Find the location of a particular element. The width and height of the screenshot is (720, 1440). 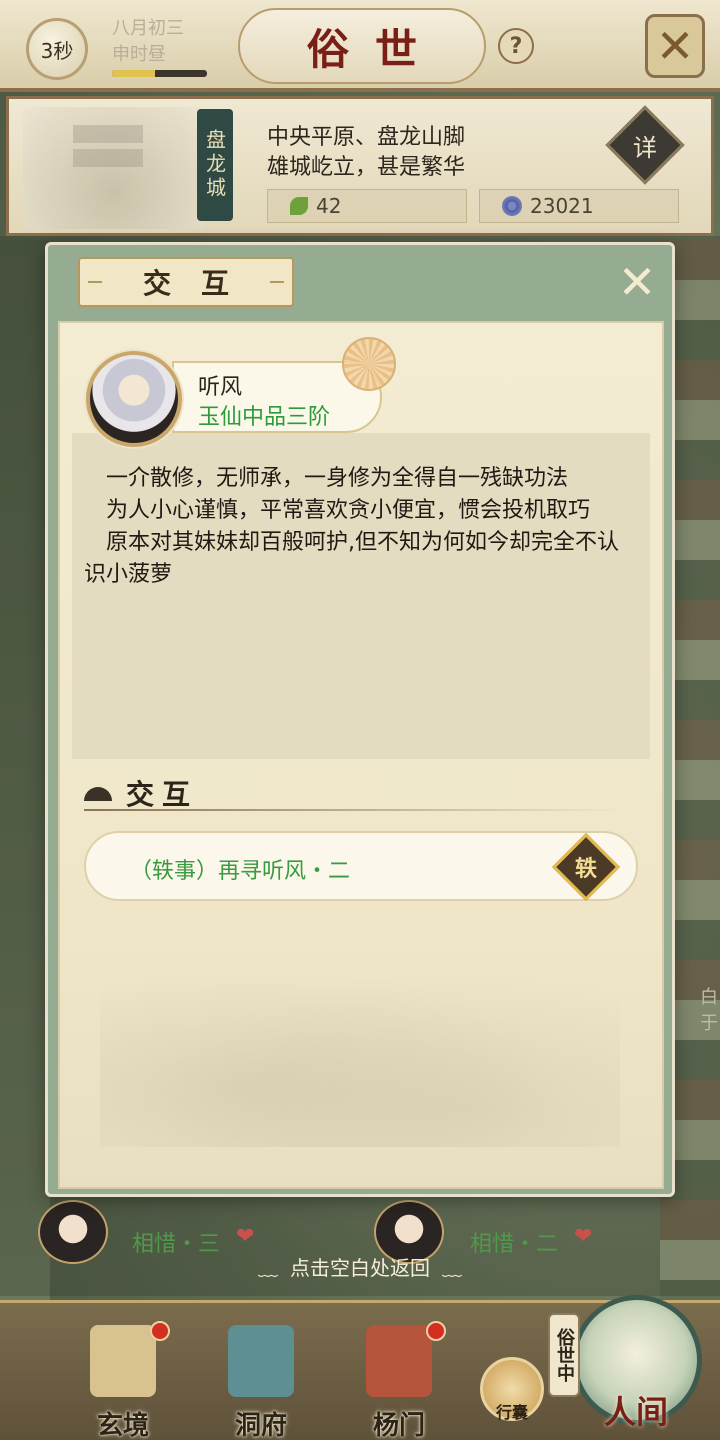

world-status-tag: 俗世中 is located at coordinates (564, 1355).